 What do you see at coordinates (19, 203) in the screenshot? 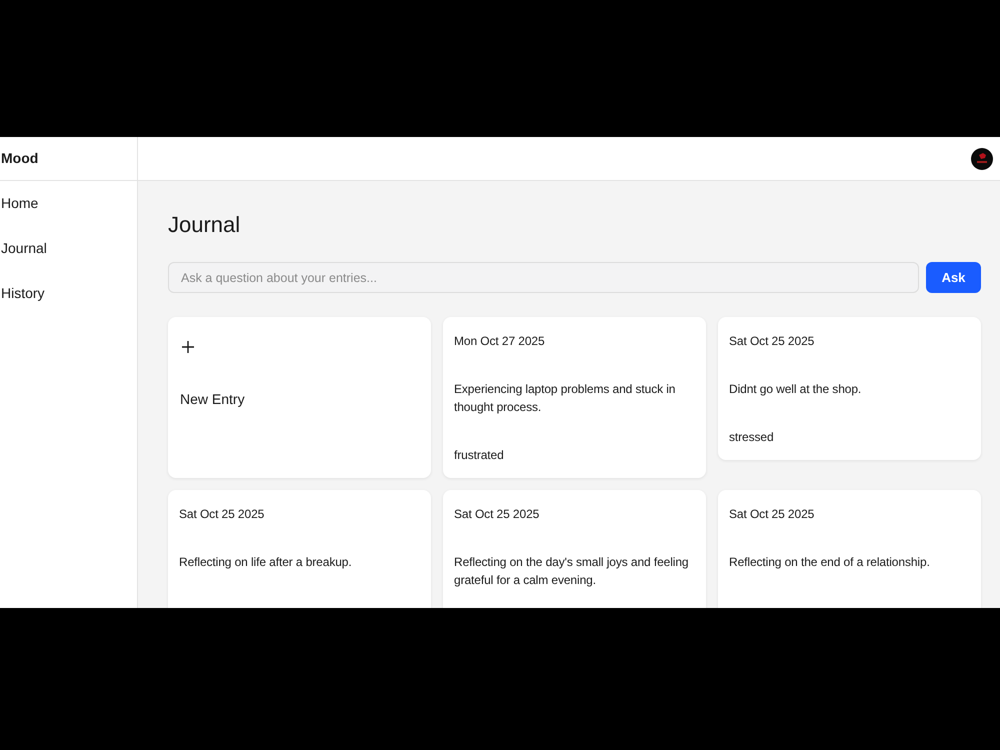
I see `sidebar-item: Home` at bounding box center [19, 203].